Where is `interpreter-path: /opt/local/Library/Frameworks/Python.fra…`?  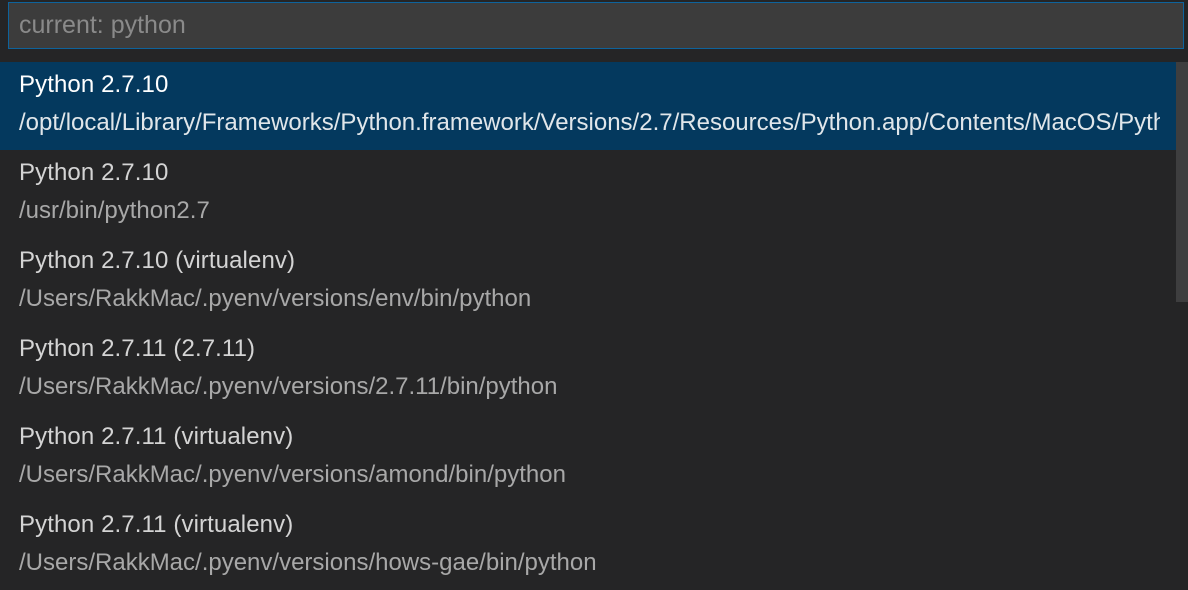 interpreter-path: /opt/local/Library/Frameworks/Python.fra… is located at coordinates (589, 122).